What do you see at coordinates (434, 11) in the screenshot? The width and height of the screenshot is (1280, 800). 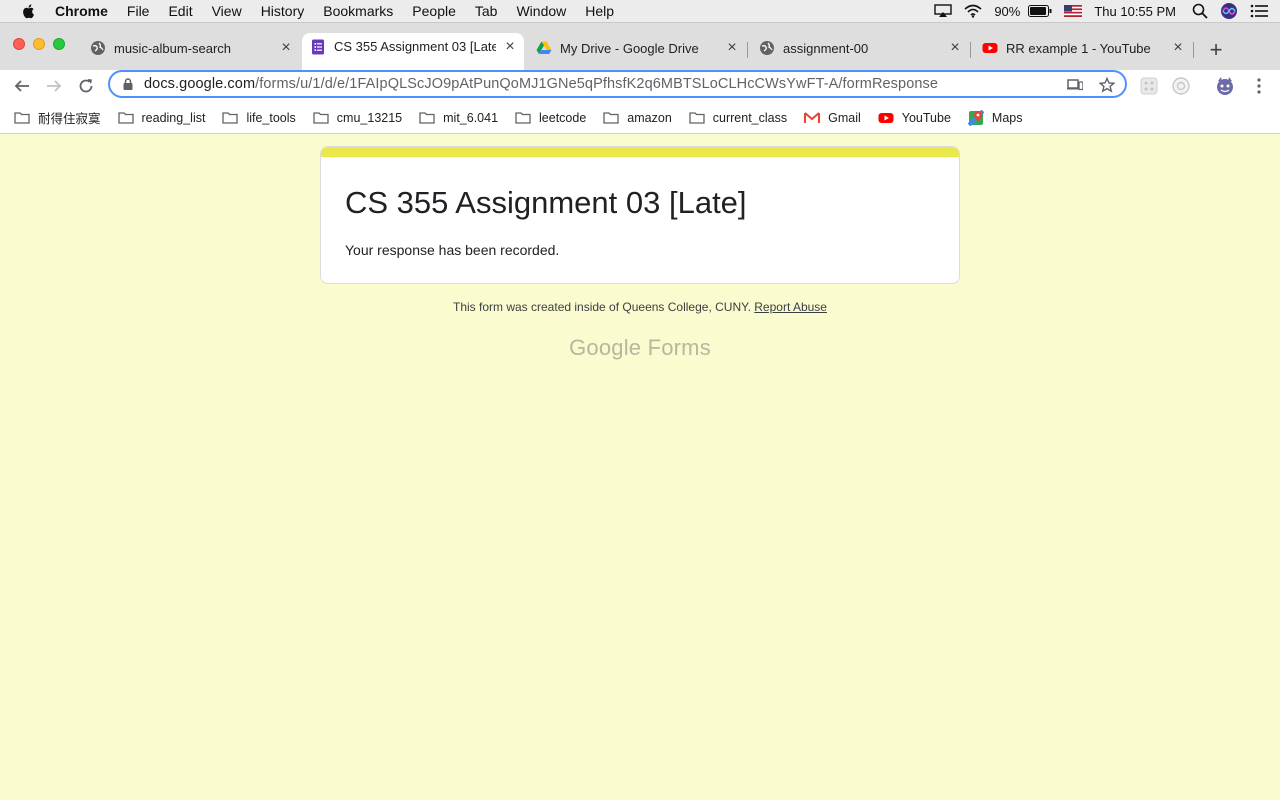 I see `menu-people: People` at bounding box center [434, 11].